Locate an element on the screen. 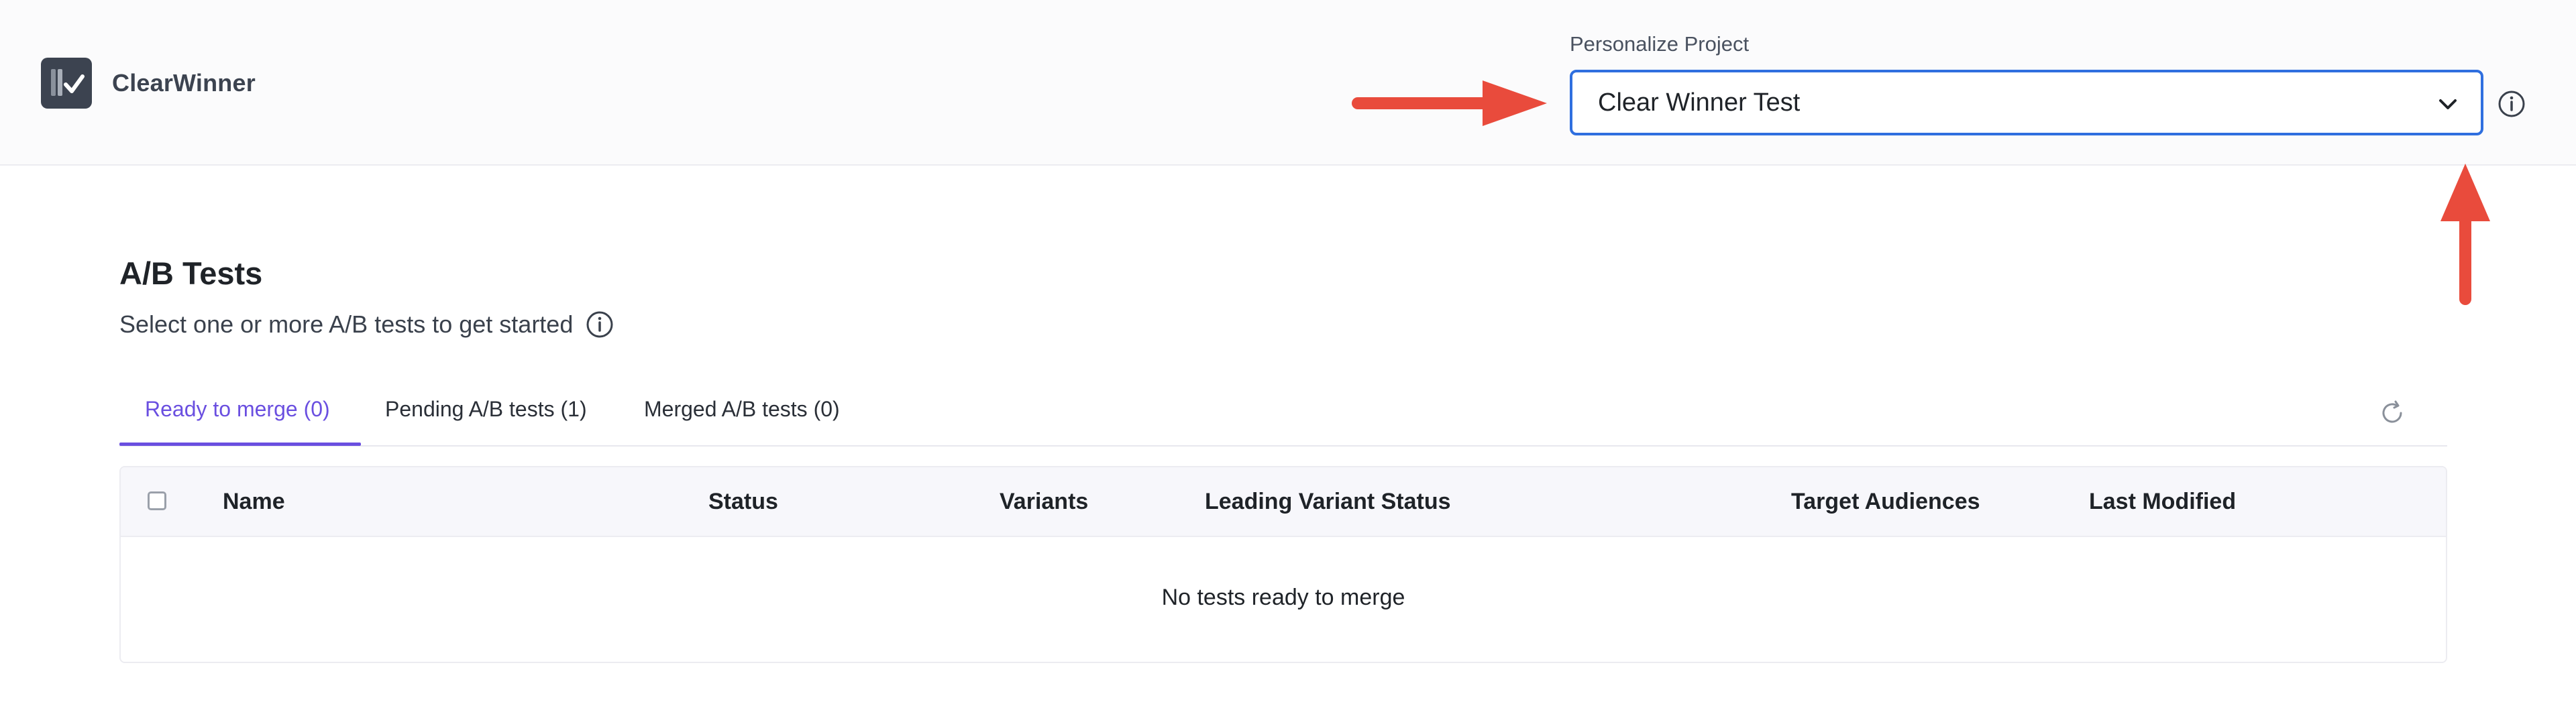 The image size is (2576, 704). select-all-checkbox is located at coordinates (157, 500).